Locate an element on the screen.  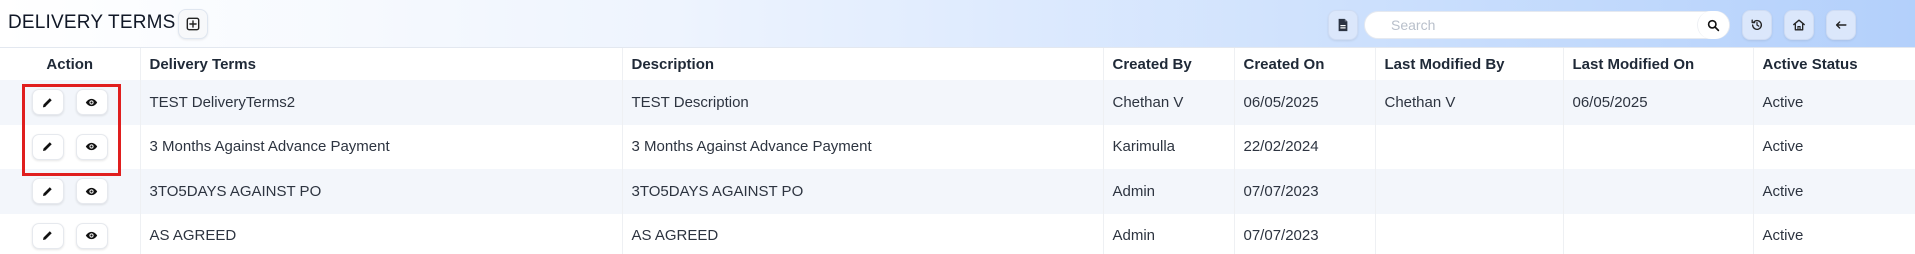
cell-created-by: Chethan V is located at coordinates (1169, 102).